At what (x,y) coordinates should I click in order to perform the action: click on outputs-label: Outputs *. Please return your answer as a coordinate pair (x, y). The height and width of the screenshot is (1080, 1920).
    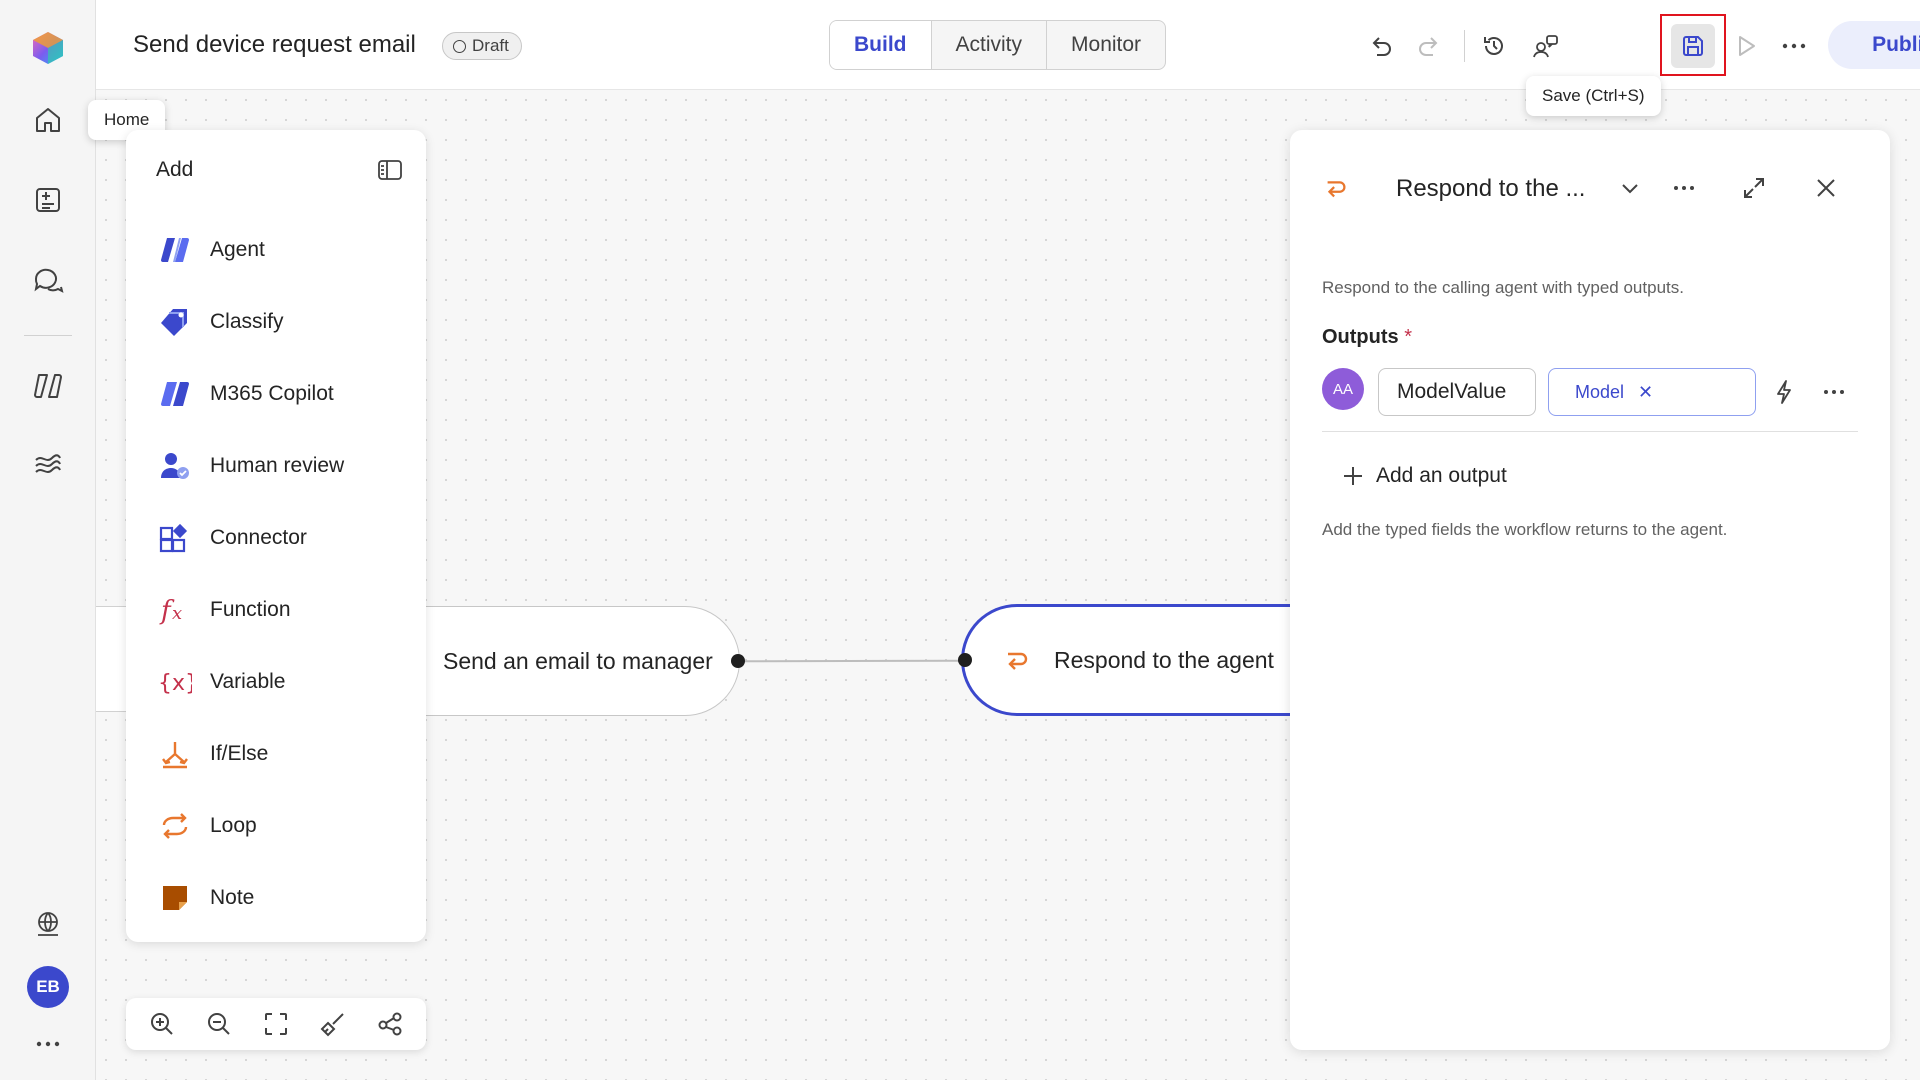
    Looking at the image, I should click on (1367, 337).